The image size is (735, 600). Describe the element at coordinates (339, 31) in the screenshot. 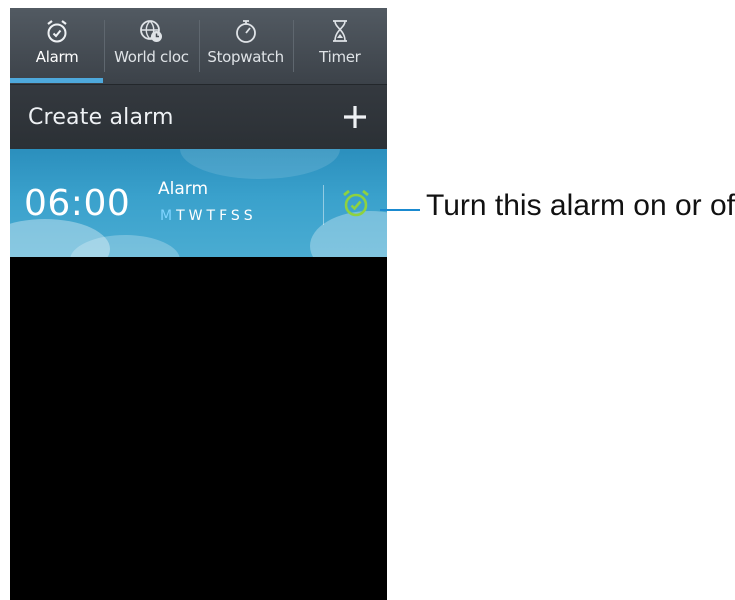

I see `hourglass-icon` at that location.